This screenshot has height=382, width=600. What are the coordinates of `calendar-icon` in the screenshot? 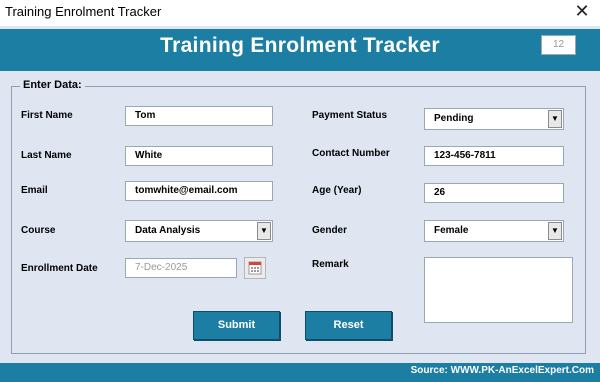 It's located at (255, 268).